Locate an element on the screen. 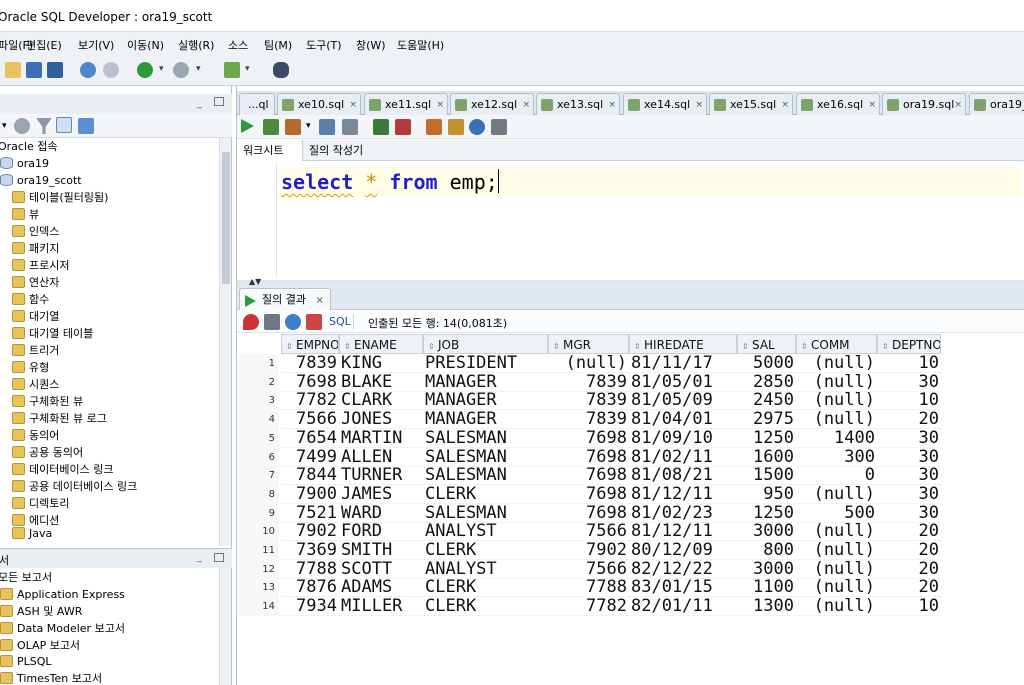 The width and height of the screenshot is (1024, 685). row-number: 14 is located at coordinates (259, 607).